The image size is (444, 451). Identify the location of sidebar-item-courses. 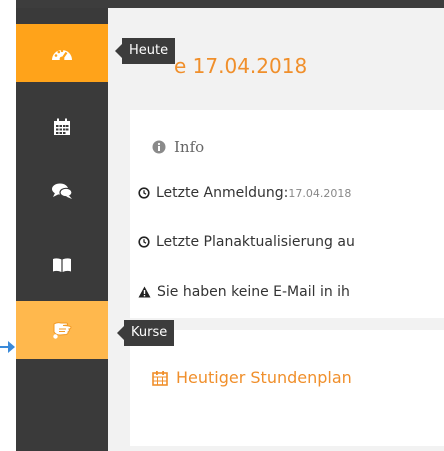
(62, 330).